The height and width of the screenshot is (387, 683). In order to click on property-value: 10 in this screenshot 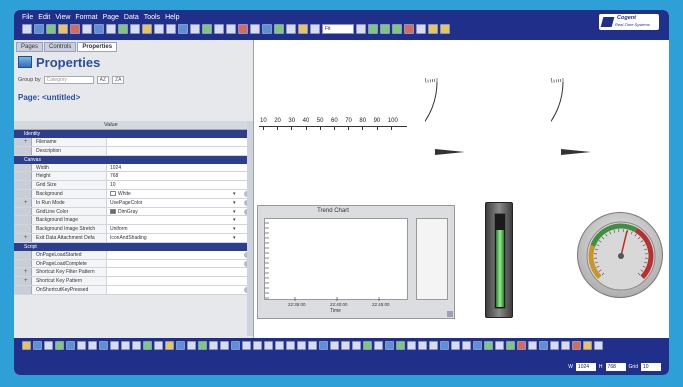, I will do `click(170, 185)`.